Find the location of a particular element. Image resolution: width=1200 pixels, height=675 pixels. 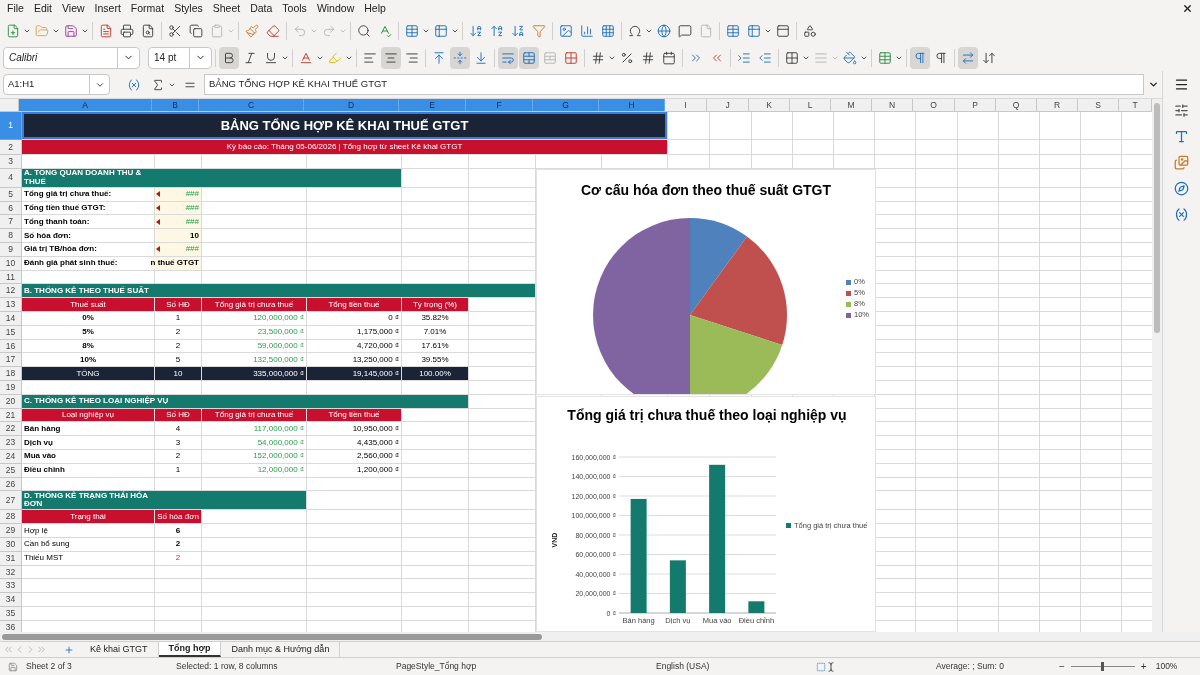

menu-item: File is located at coordinates (15, 8).